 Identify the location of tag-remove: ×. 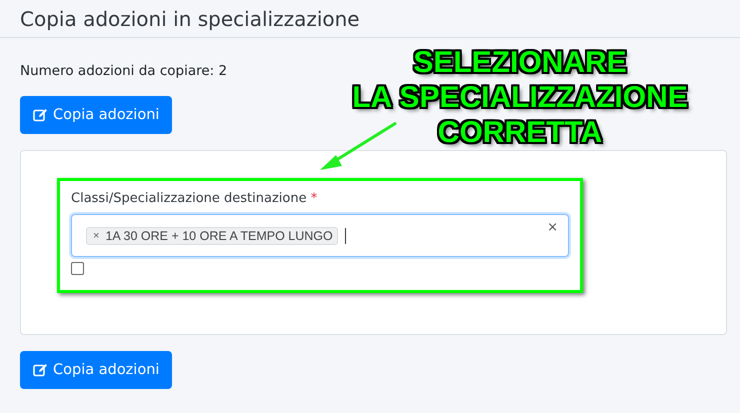
(96, 236).